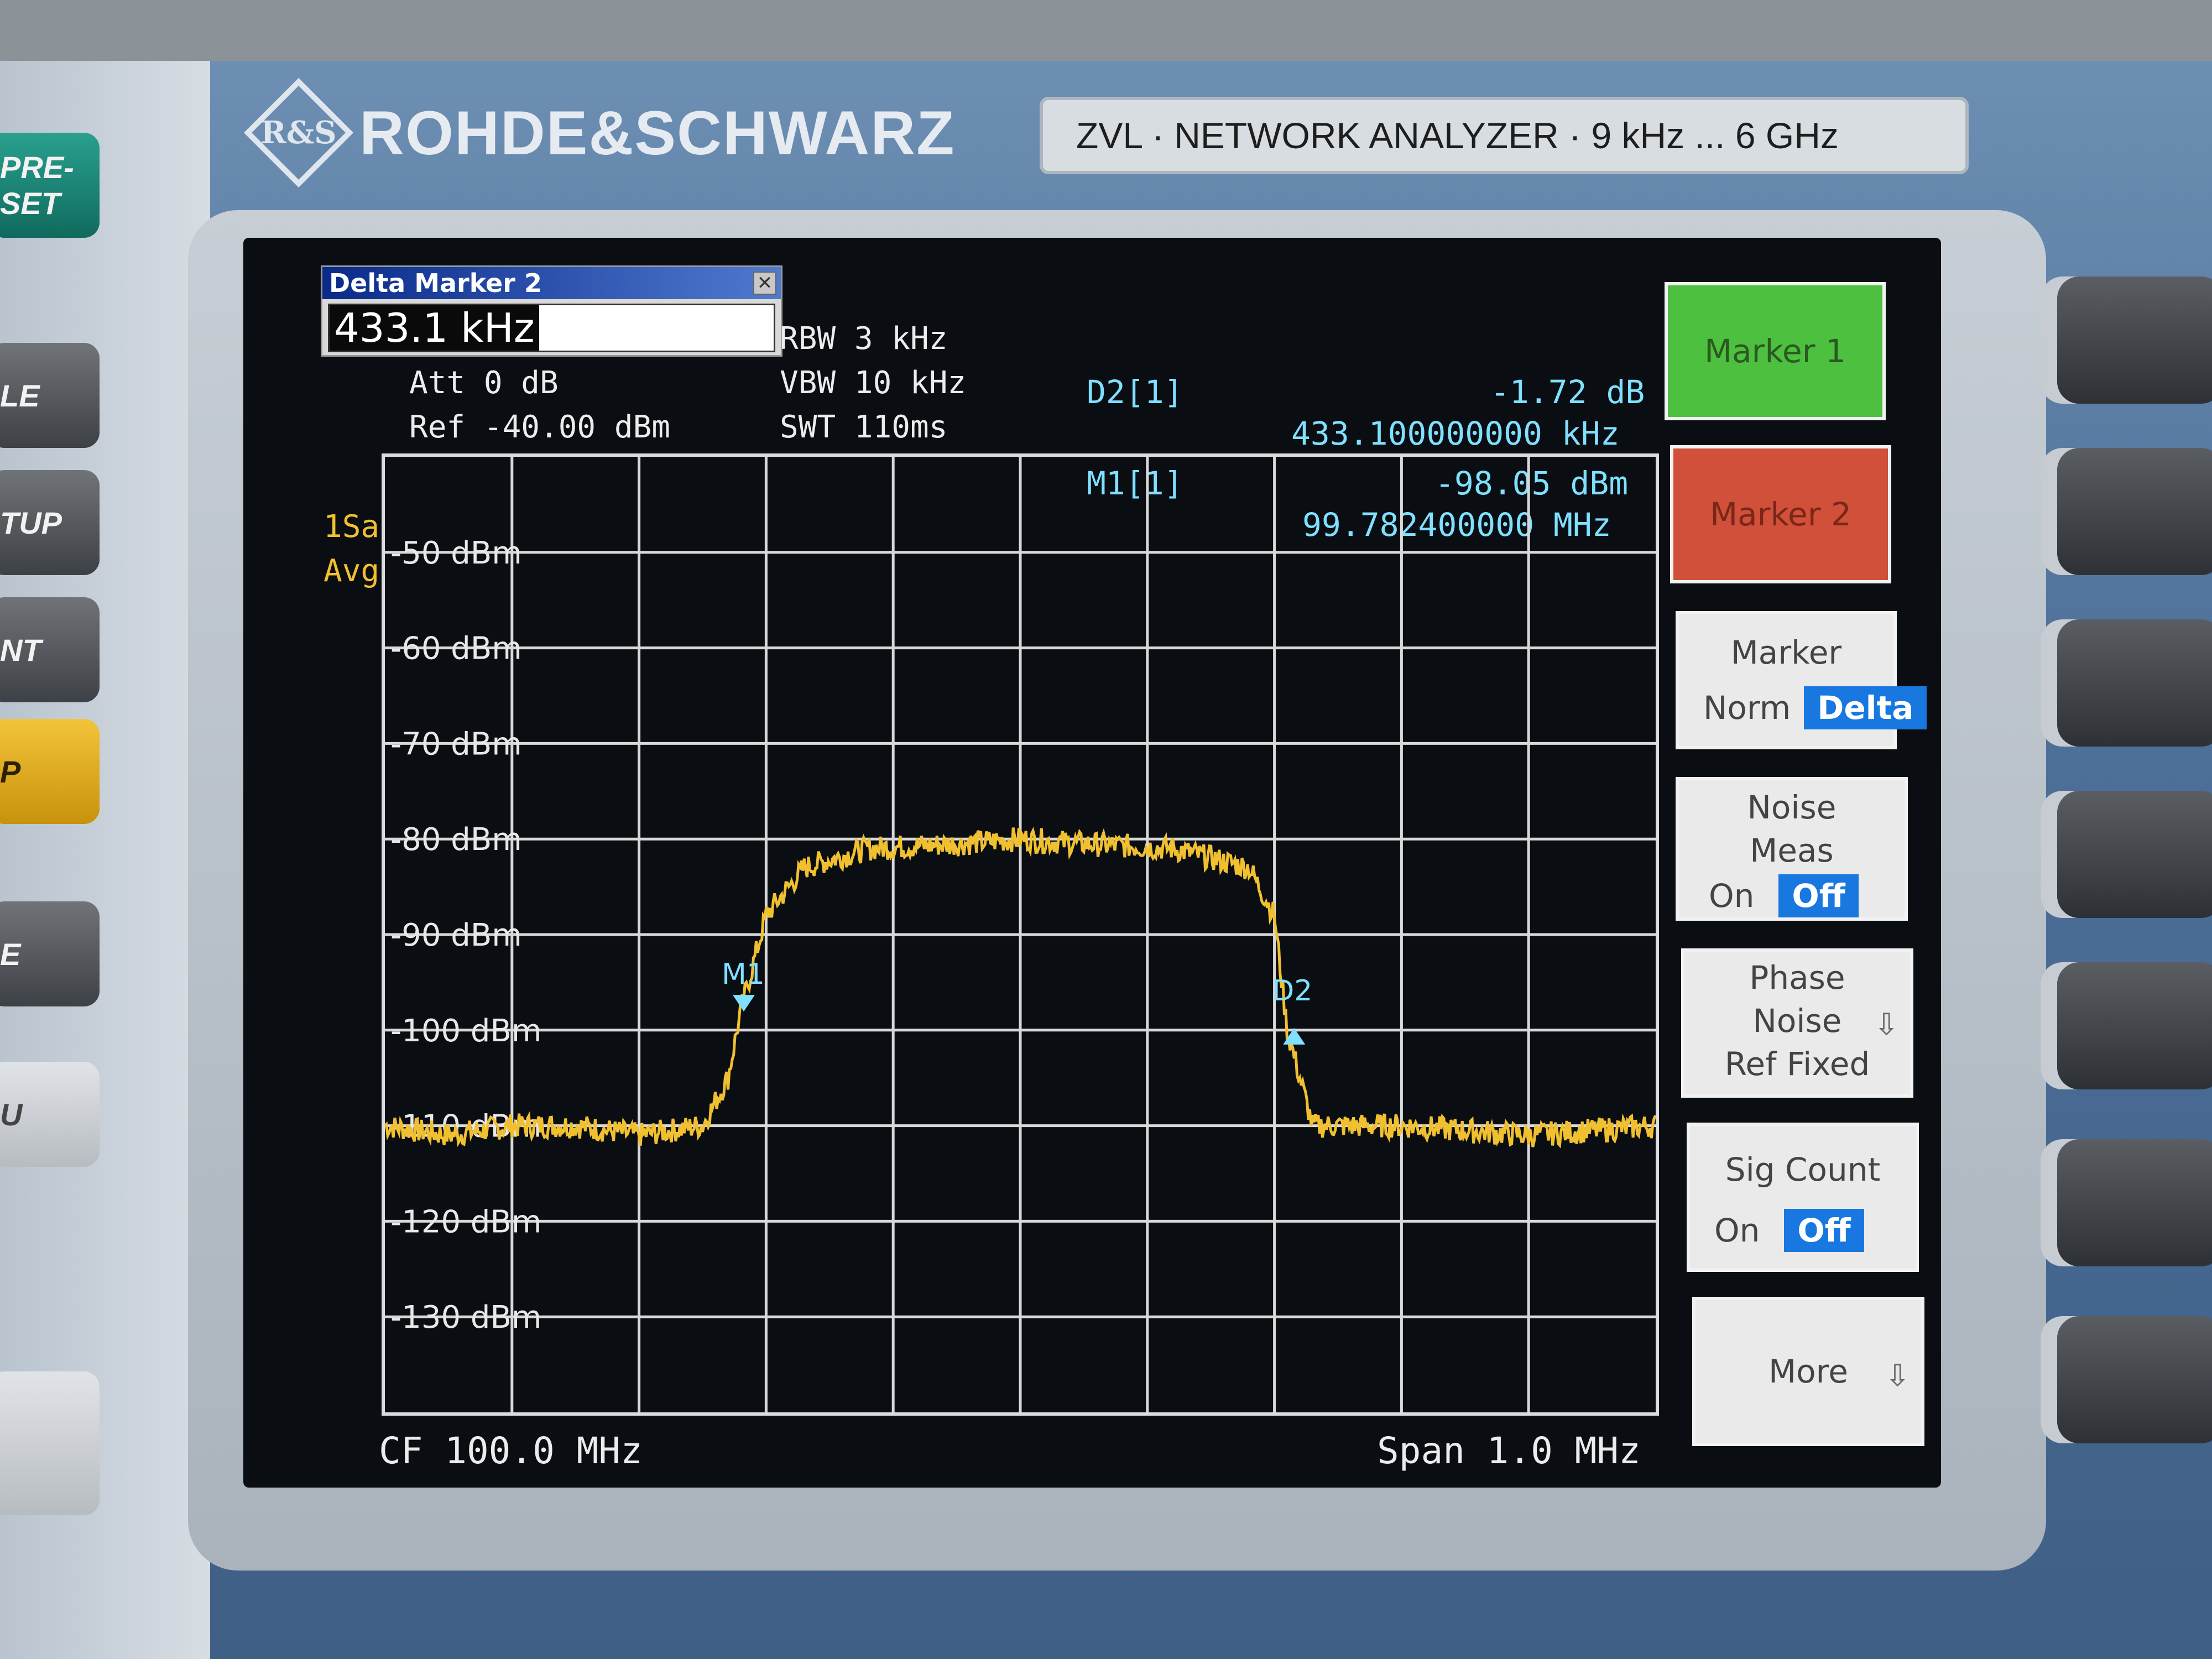 This screenshot has height=1659, width=2212. What do you see at coordinates (744, 975) in the screenshot?
I see `marker-label: M1` at bounding box center [744, 975].